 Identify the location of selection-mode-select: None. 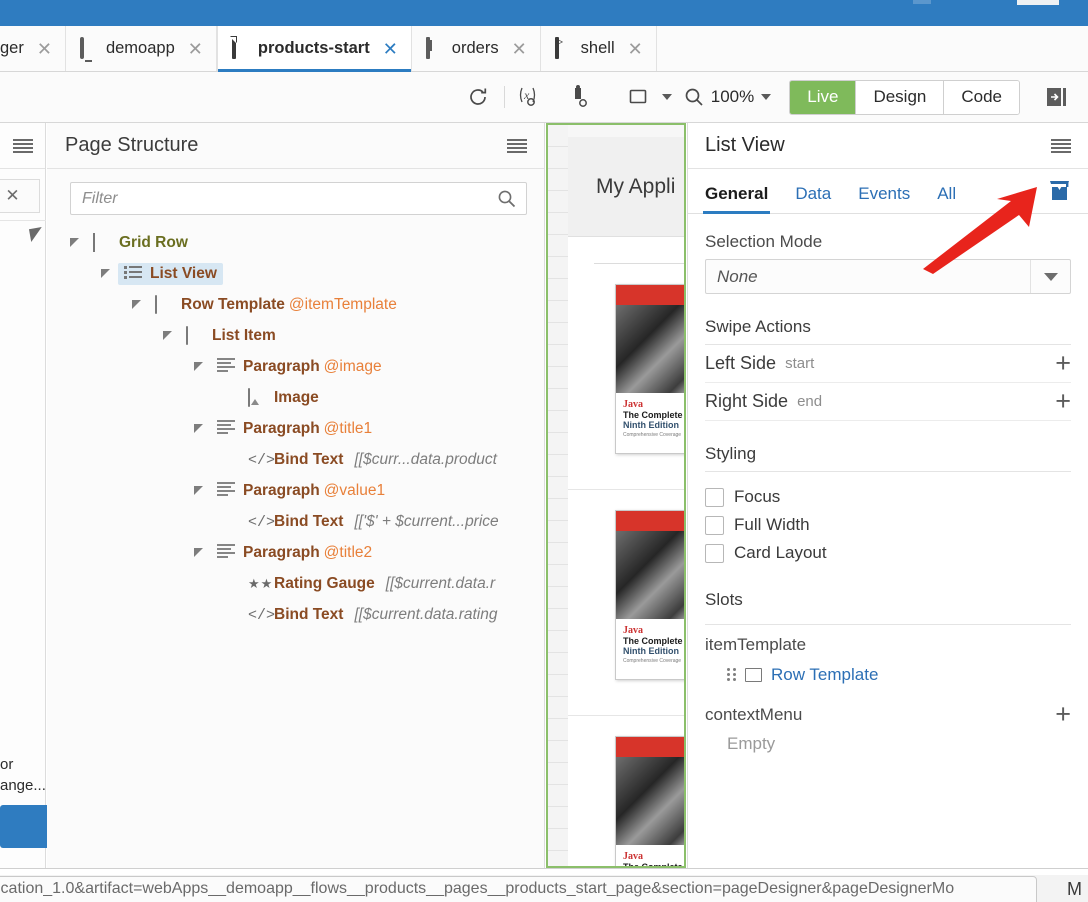
(888, 276).